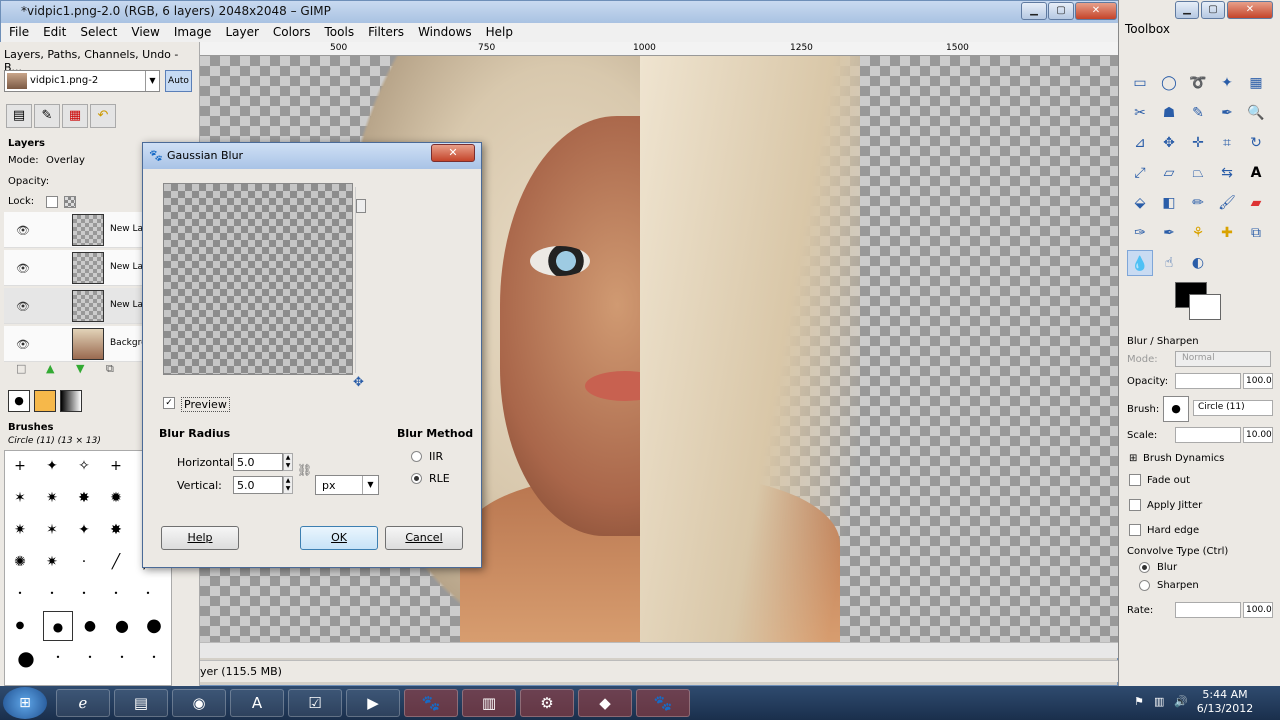 This screenshot has width=1280, height=720. I want to click on smudge-icon: ☝, so click(1169, 263).